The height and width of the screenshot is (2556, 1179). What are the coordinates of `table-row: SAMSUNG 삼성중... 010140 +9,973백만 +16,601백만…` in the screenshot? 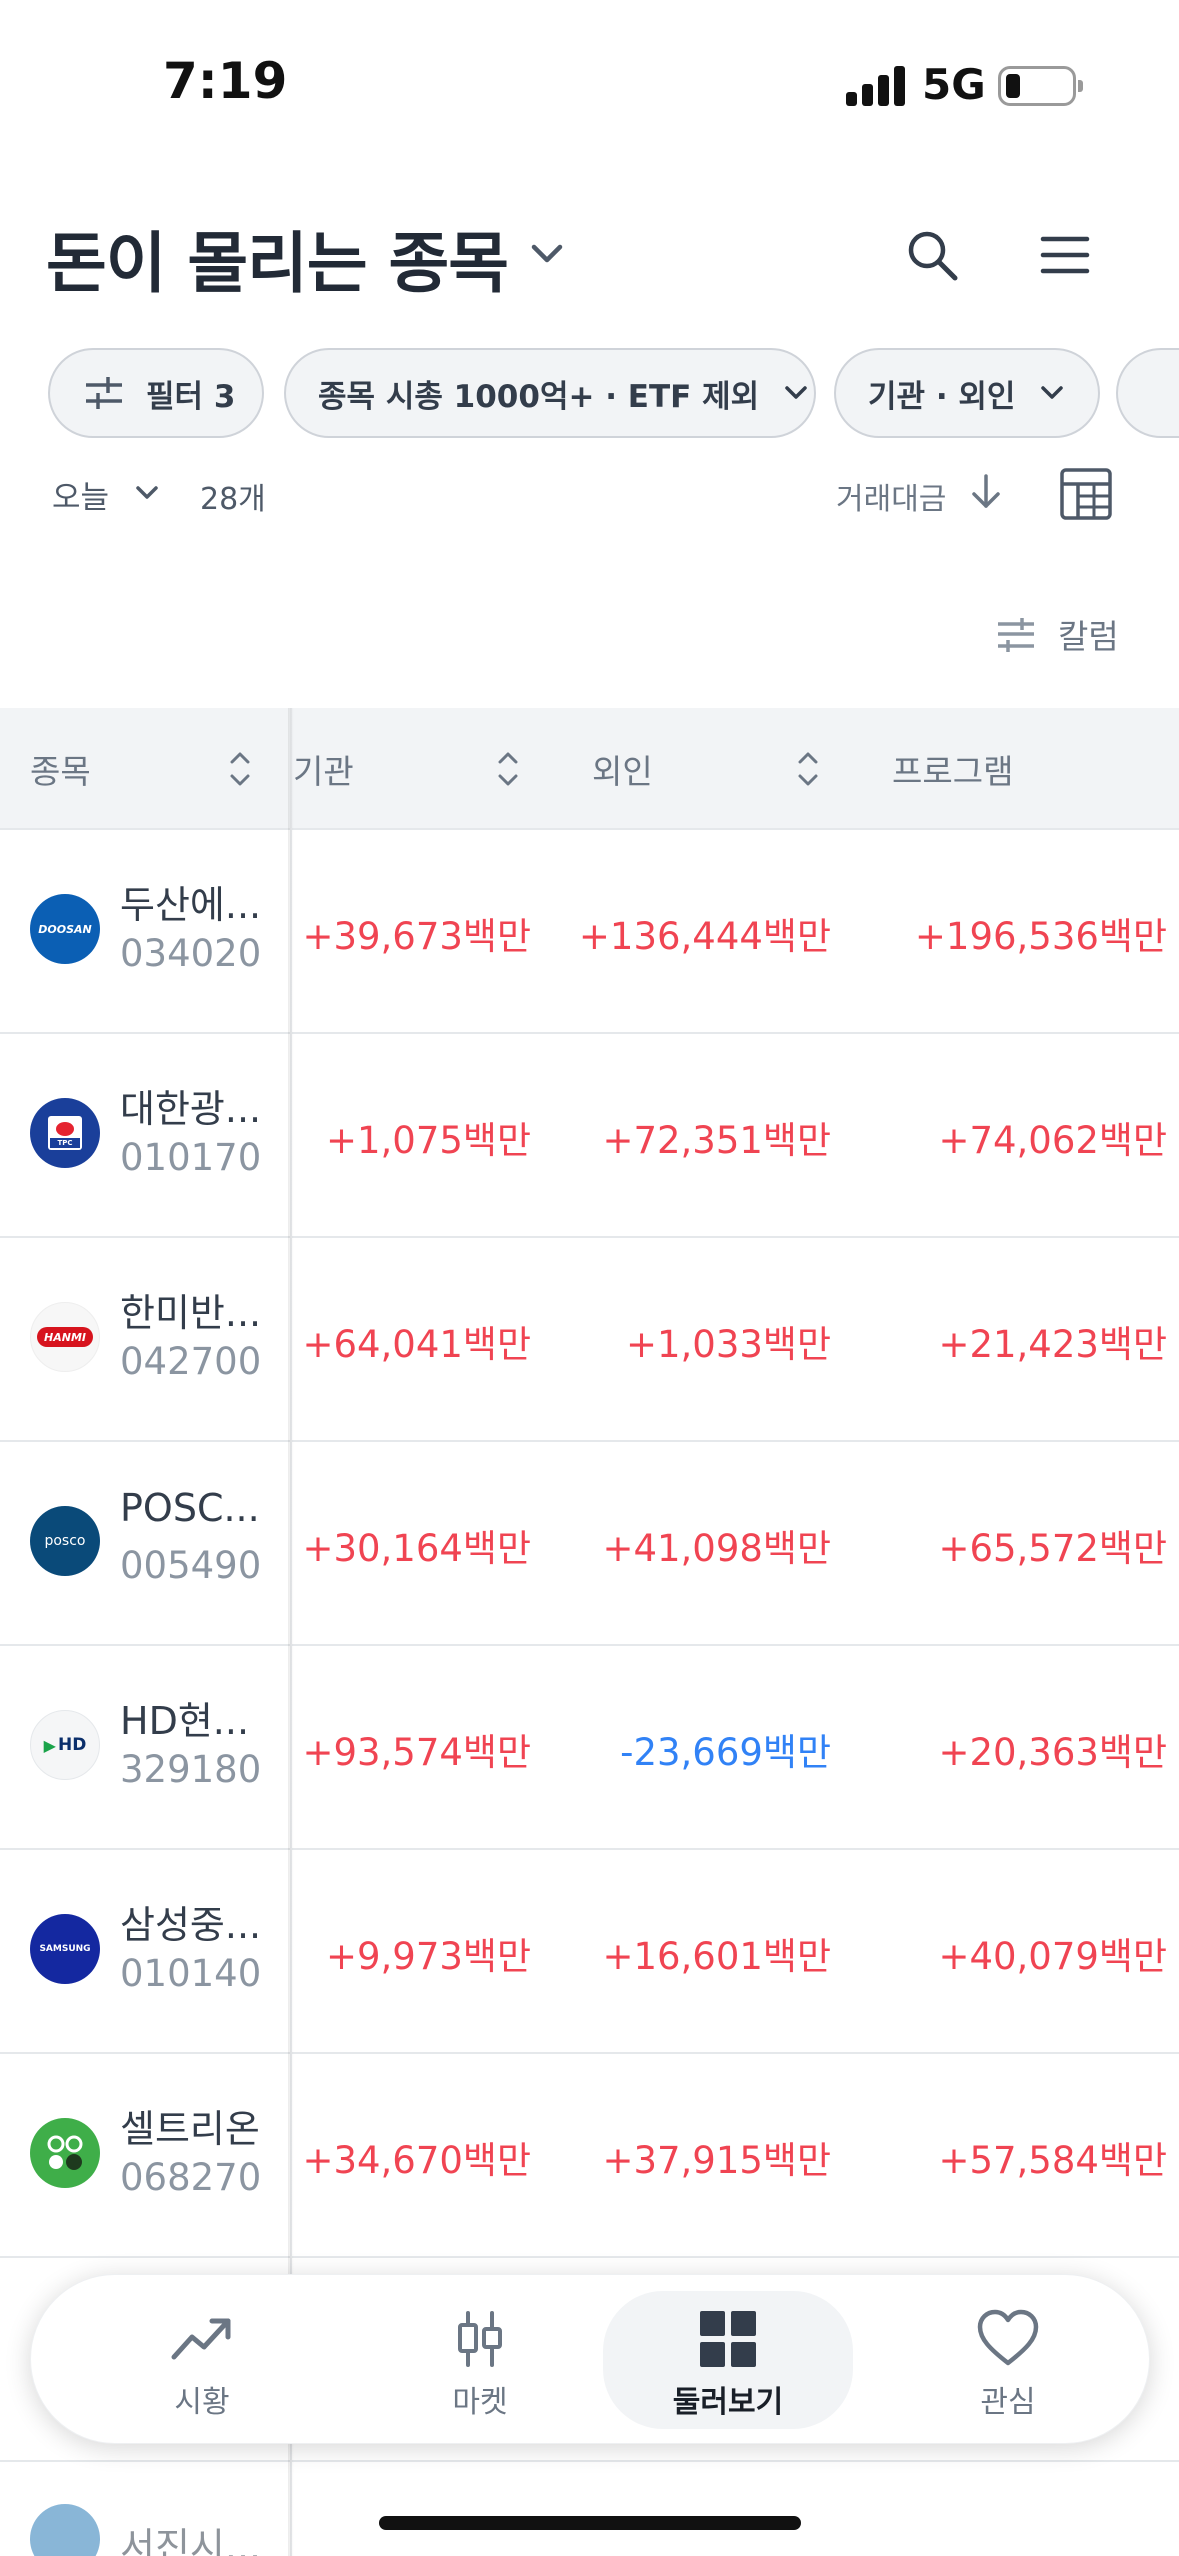 It's located at (589, 1952).